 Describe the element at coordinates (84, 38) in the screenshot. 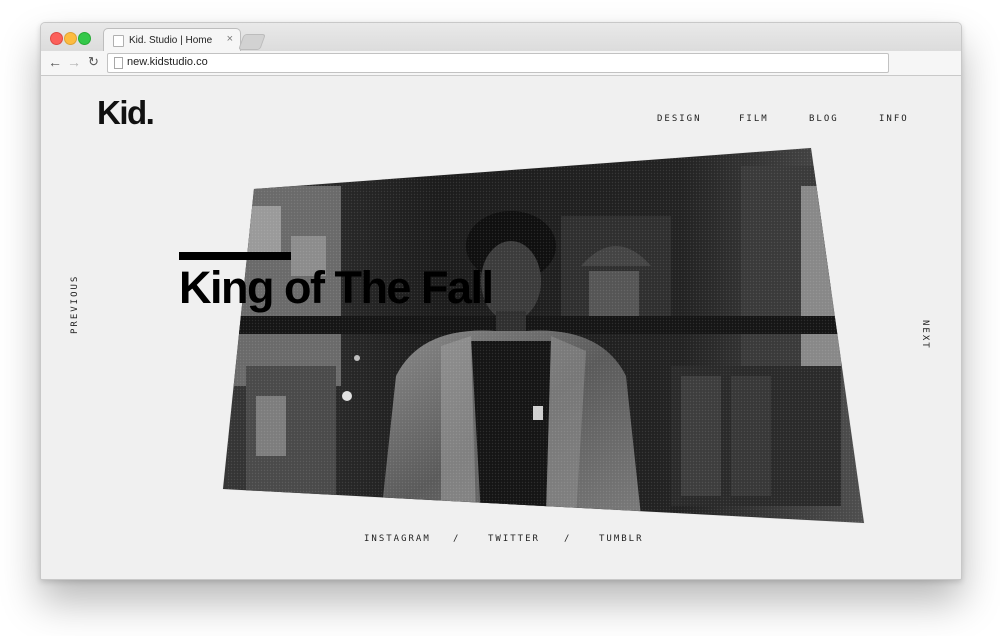

I see `zoom-window-button` at that location.